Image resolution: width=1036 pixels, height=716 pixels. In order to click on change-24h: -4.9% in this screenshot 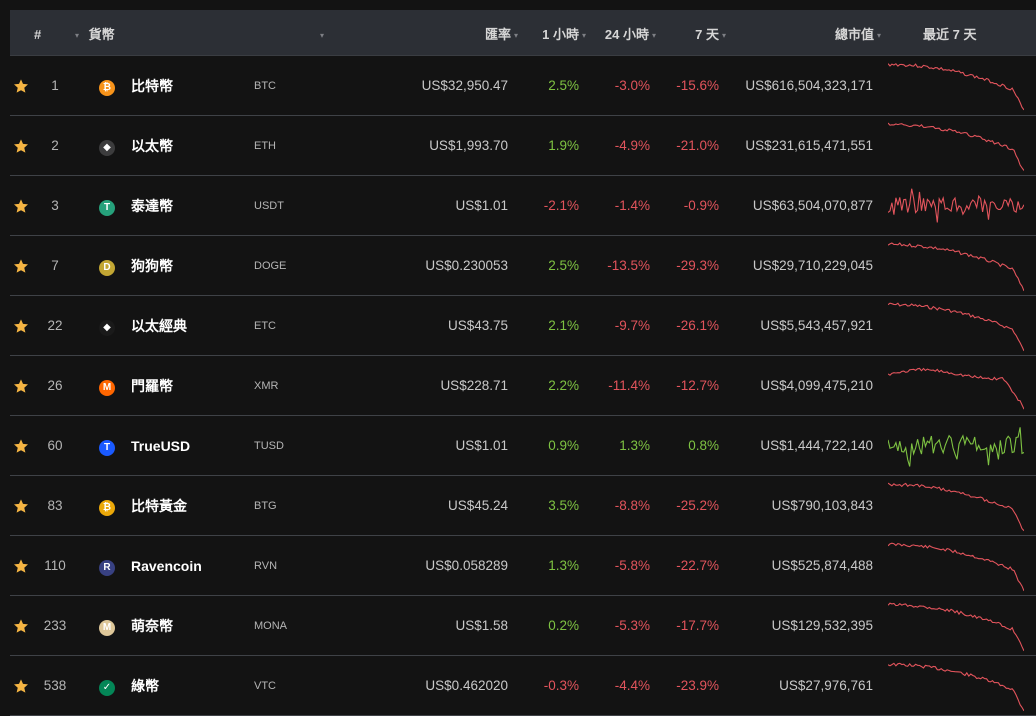, I will do `click(632, 145)`.